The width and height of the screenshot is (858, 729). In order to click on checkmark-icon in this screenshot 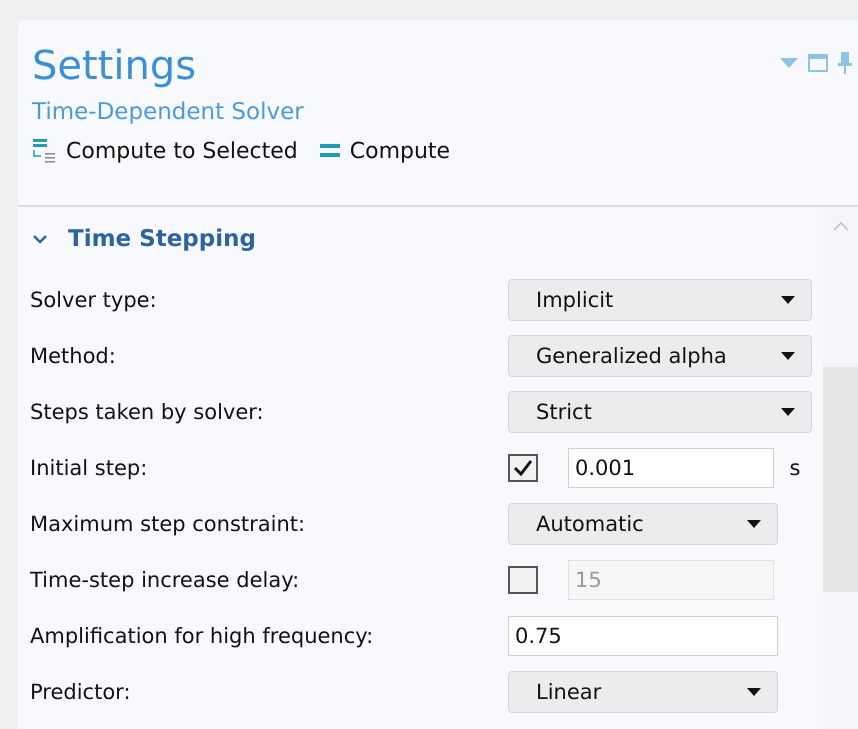, I will do `click(523, 468)`.